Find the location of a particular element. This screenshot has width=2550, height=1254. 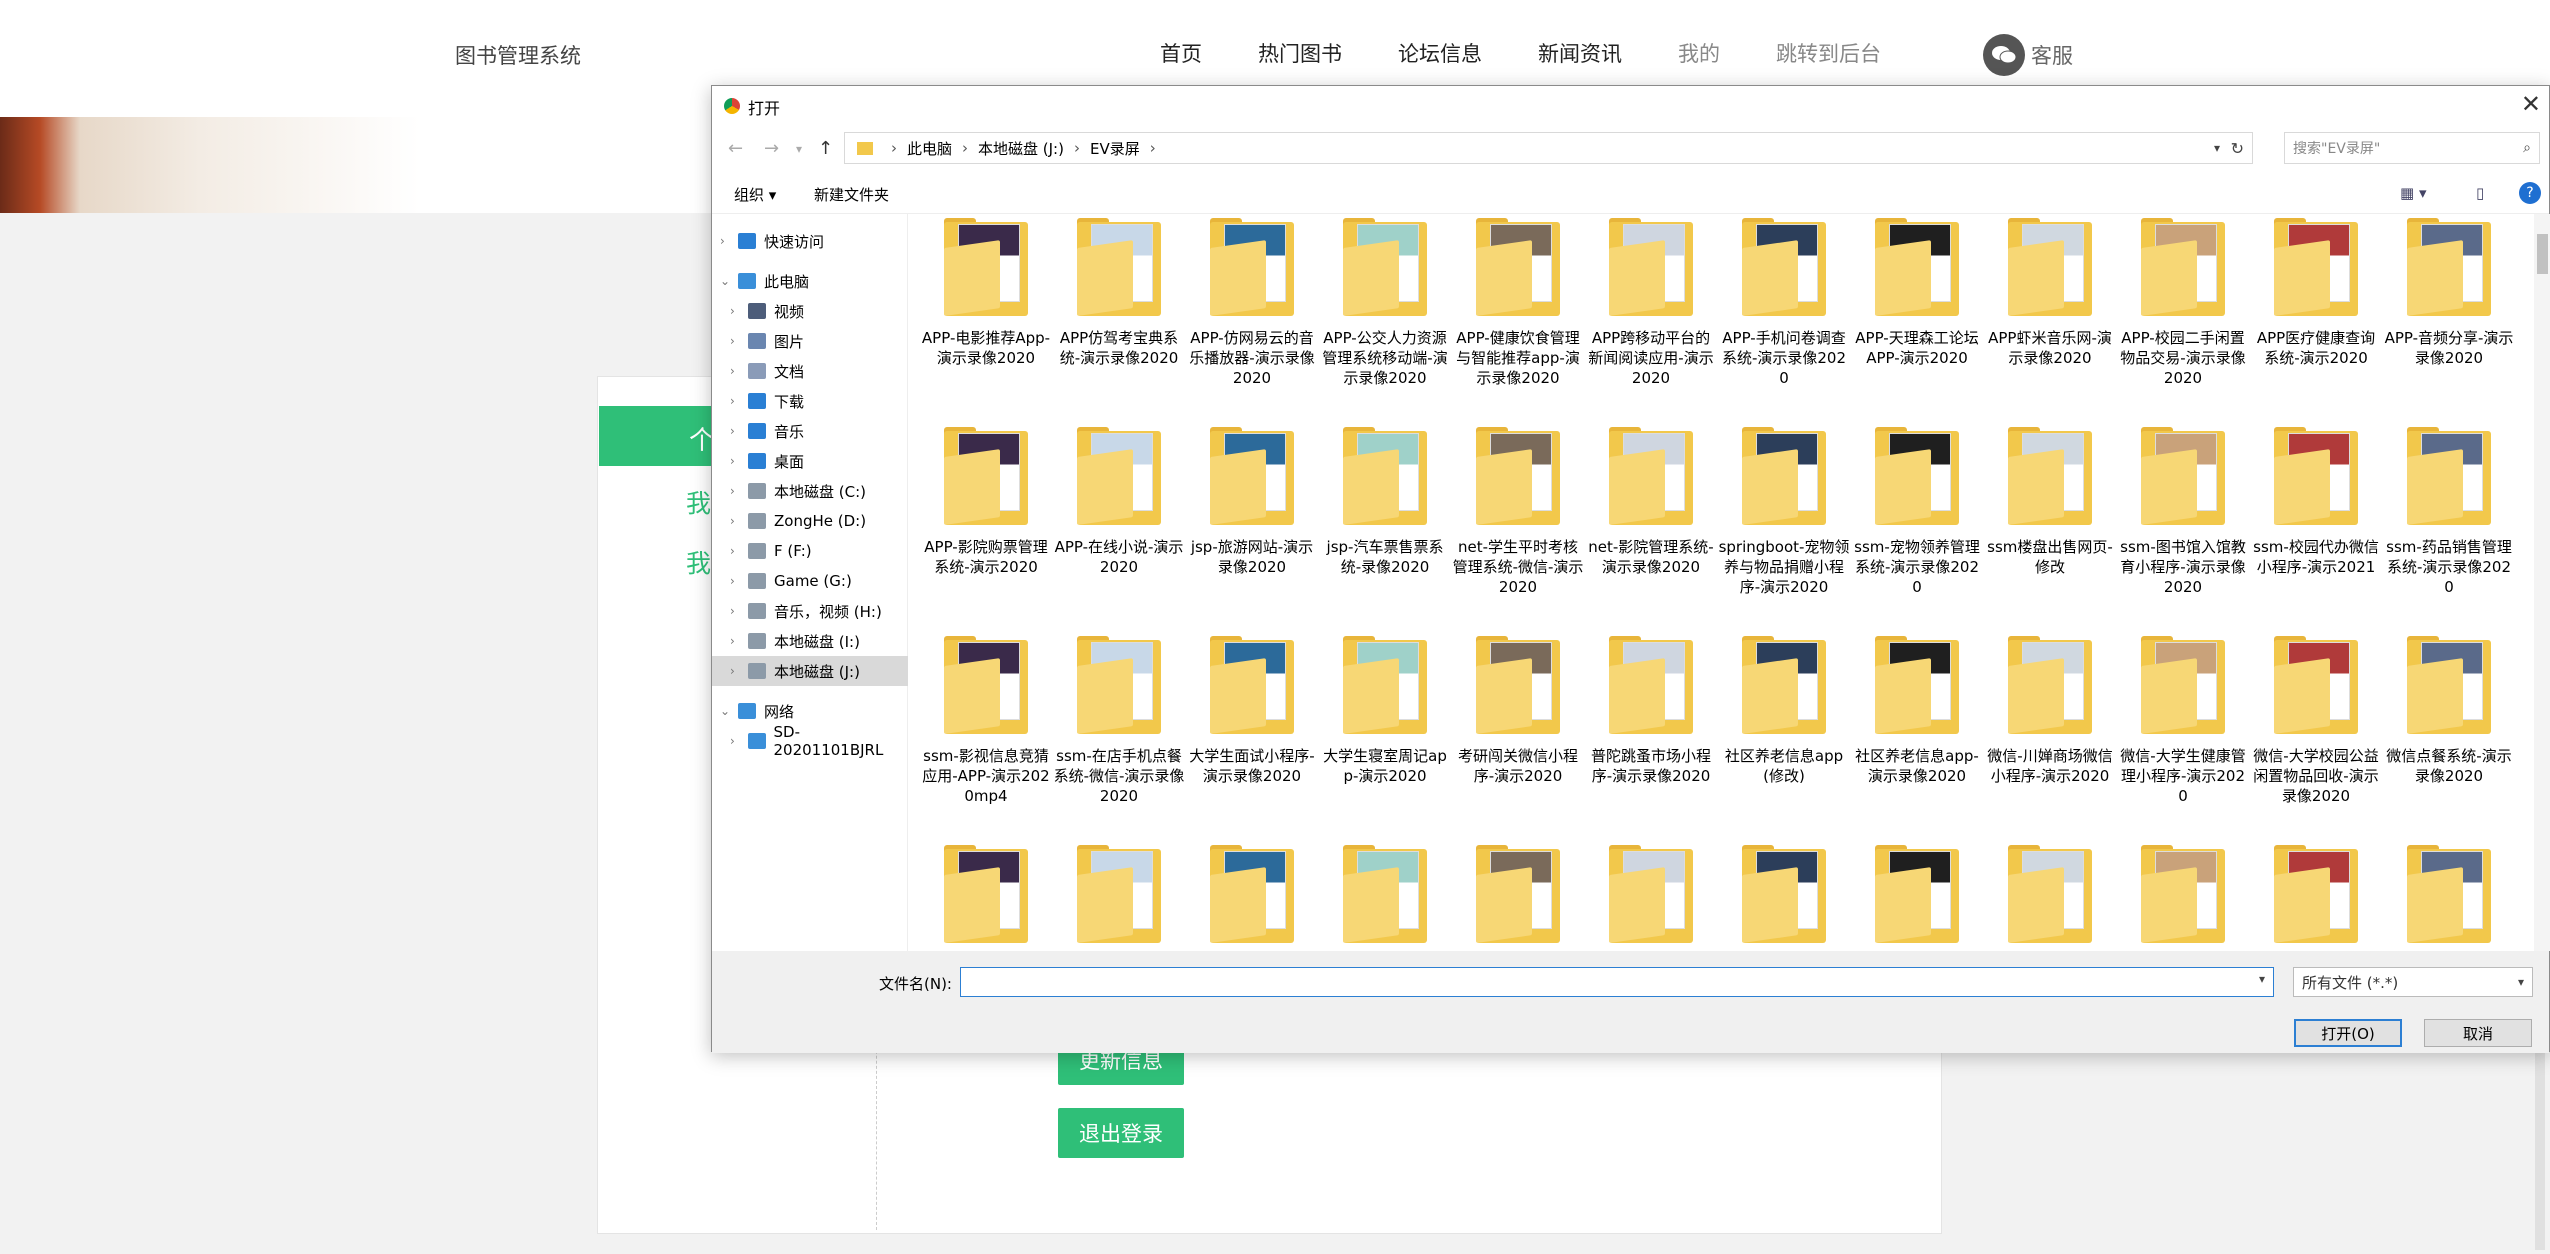

file-item: 微信-基于微信小 is located at coordinates (1119, 895).